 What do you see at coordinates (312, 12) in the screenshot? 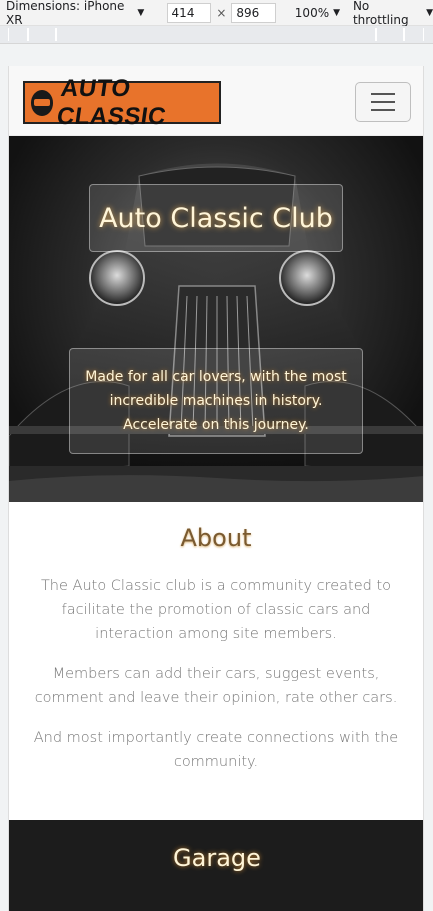
I see `zoom-label: 100%` at bounding box center [312, 12].